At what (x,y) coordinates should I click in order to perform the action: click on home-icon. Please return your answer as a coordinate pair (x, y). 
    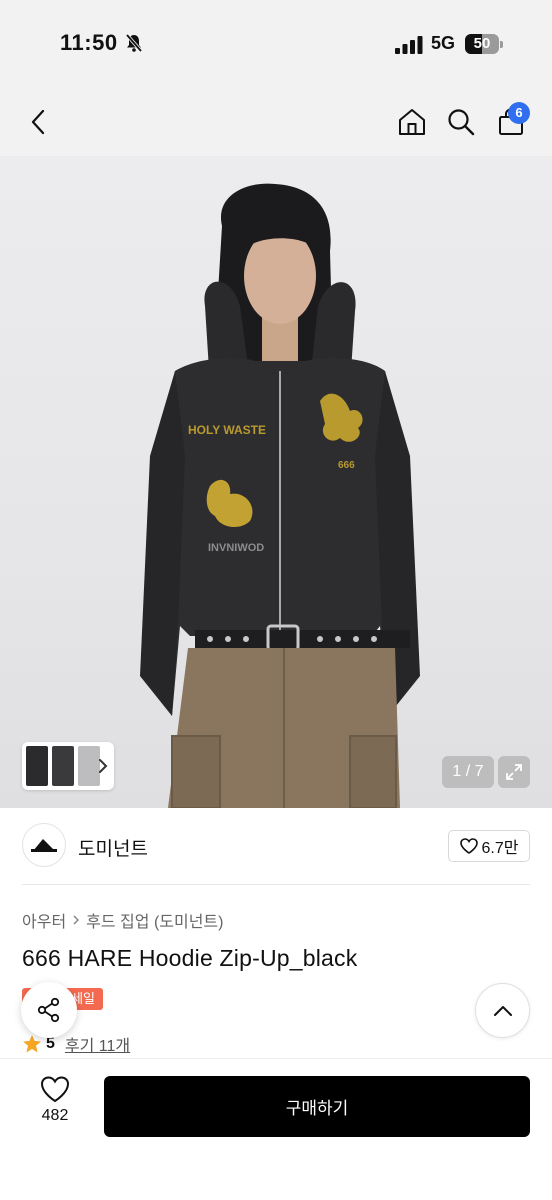
    Looking at the image, I should click on (412, 122).